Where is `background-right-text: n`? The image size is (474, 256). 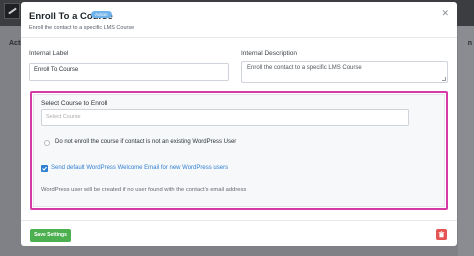 background-right-text: n is located at coordinates (469, 43).